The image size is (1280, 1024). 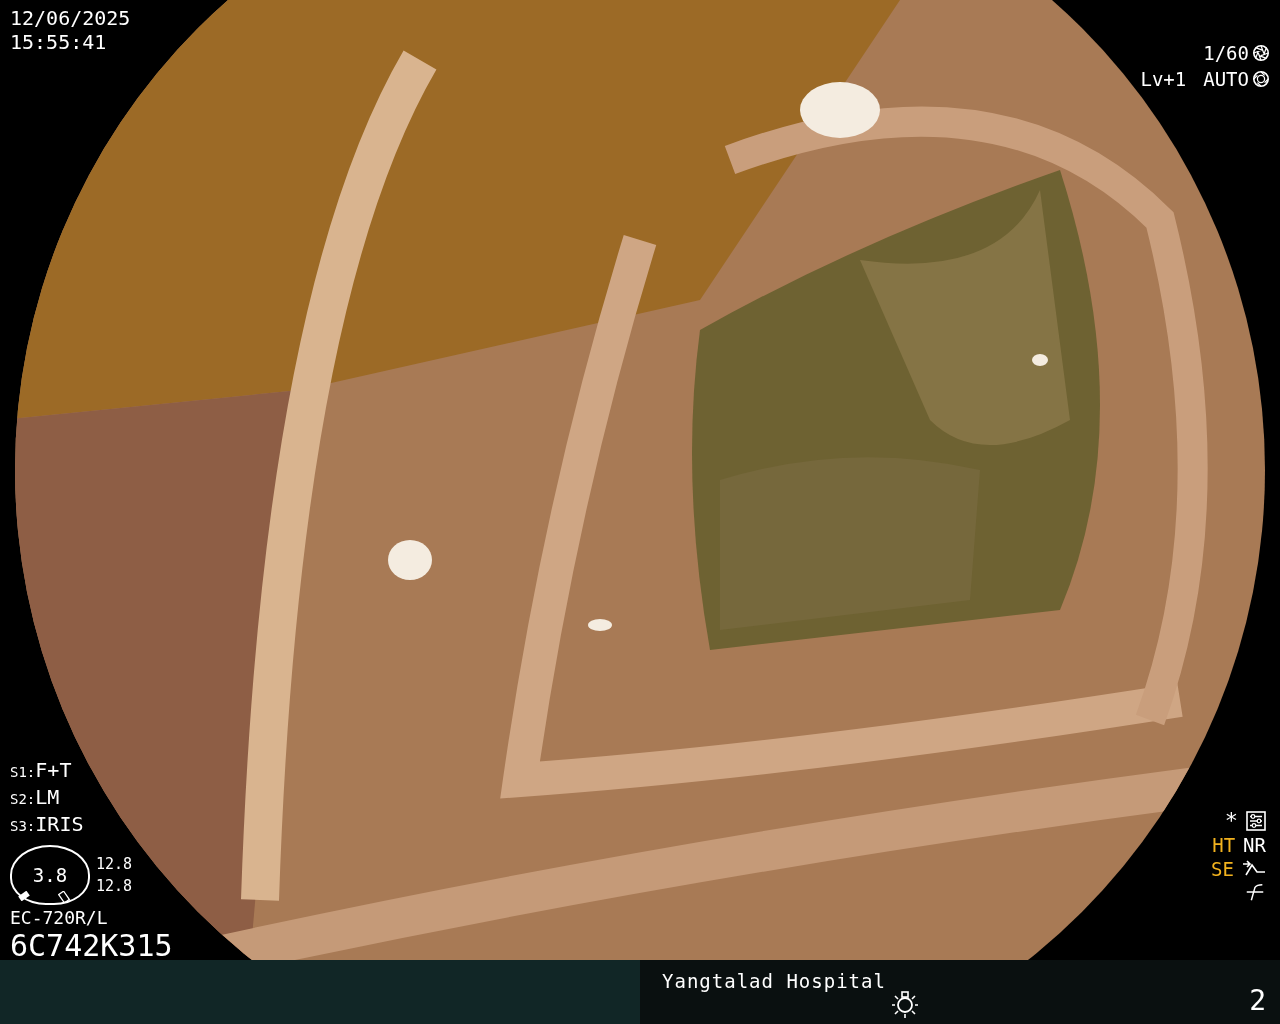 I want to click on setting-label: S3:, so click(x=23, y=826).